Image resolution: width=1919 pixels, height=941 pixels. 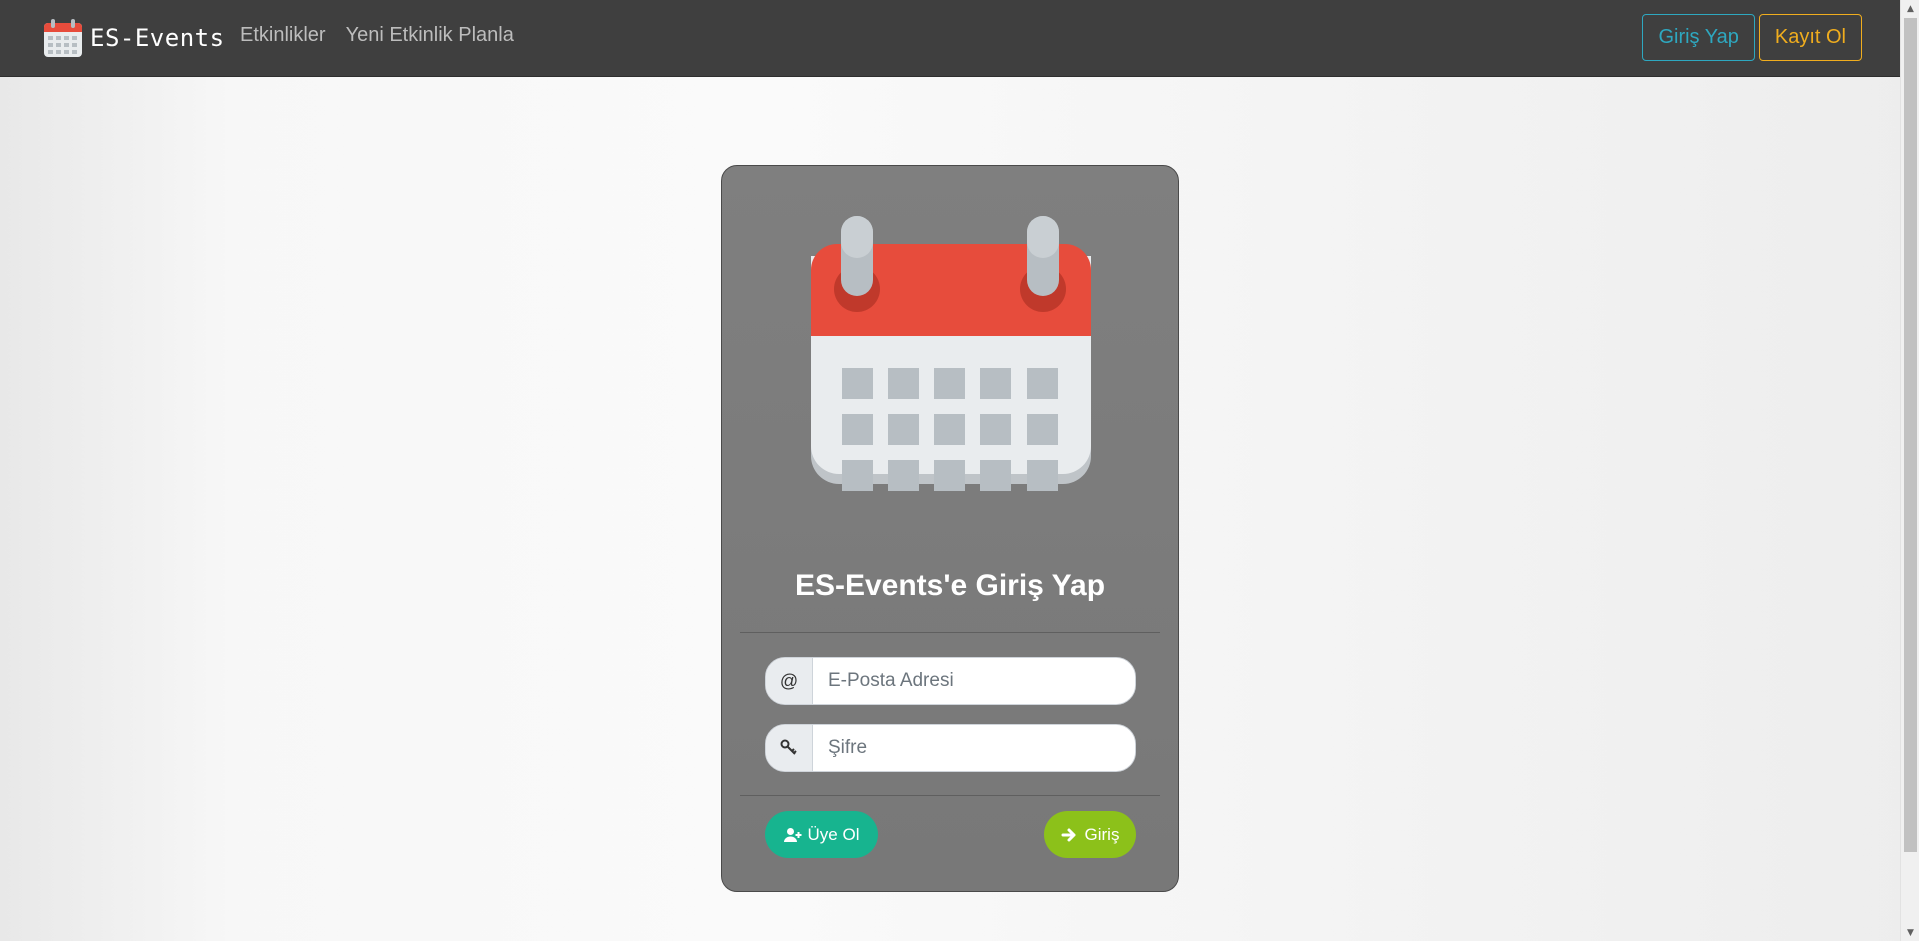 What do you see at coordinates (1910, 435) in the screenshot?
I see `scrollbar-thumb` at bounding box center [1910, 435].